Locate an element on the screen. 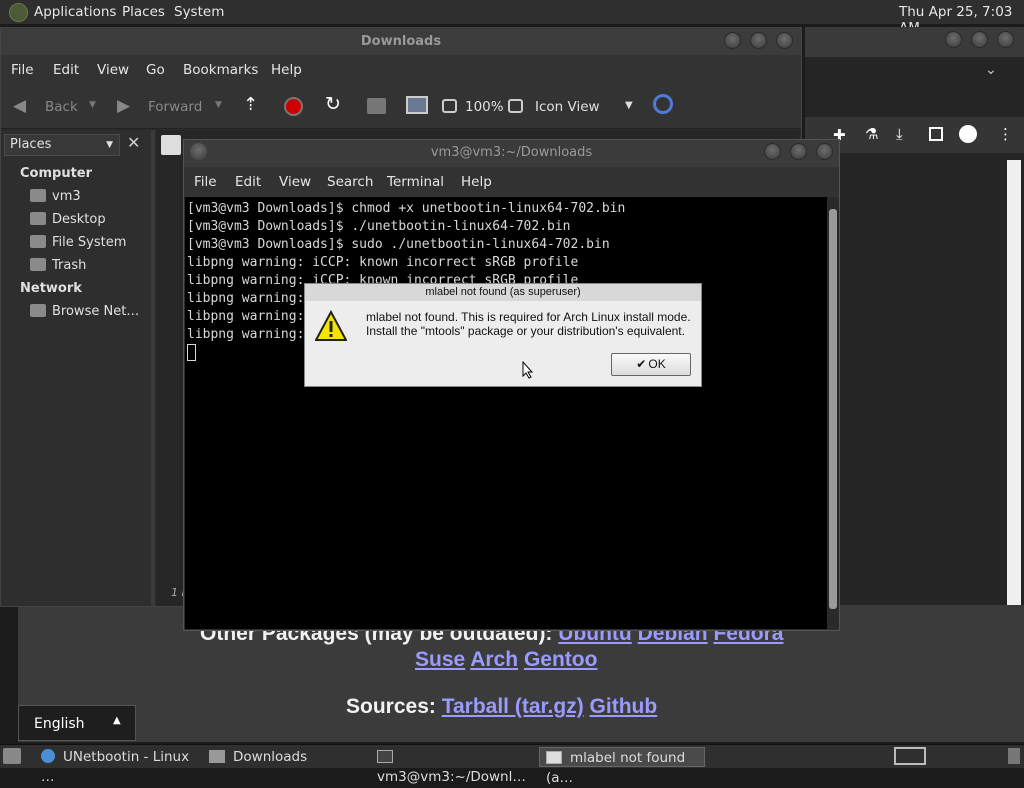 The image size is (1024, 788). chevron-down-icon: ⌄ is located at coordinates (991, 70).